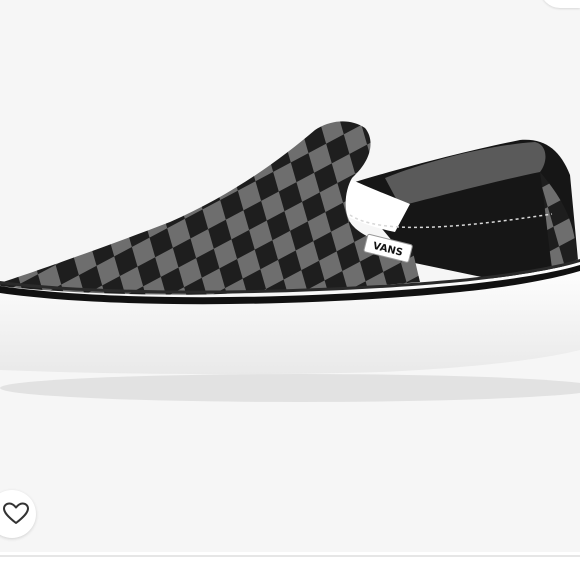 The width and height of the screenshot is (580, 580). I want to click on divider, so click(290, 556).